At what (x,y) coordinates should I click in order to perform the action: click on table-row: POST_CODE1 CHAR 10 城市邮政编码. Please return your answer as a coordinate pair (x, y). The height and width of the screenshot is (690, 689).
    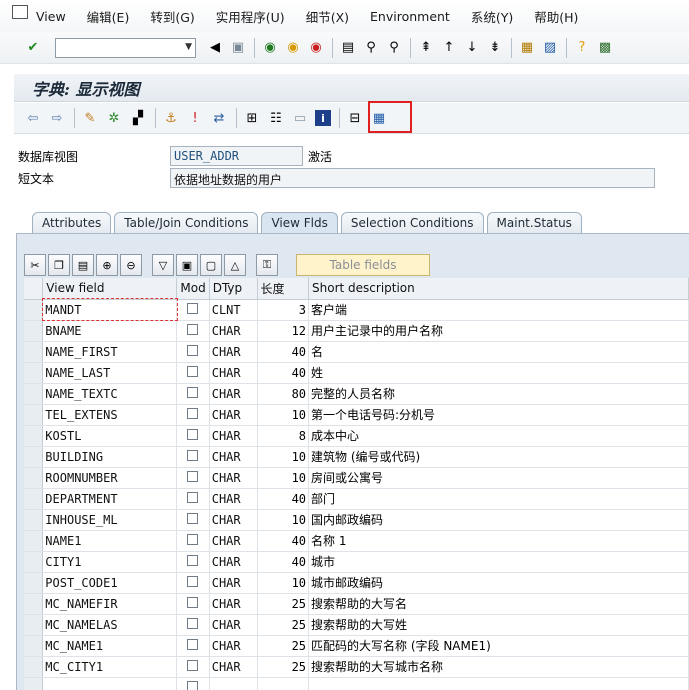
    Looking at the image, I should click on (356, 583).